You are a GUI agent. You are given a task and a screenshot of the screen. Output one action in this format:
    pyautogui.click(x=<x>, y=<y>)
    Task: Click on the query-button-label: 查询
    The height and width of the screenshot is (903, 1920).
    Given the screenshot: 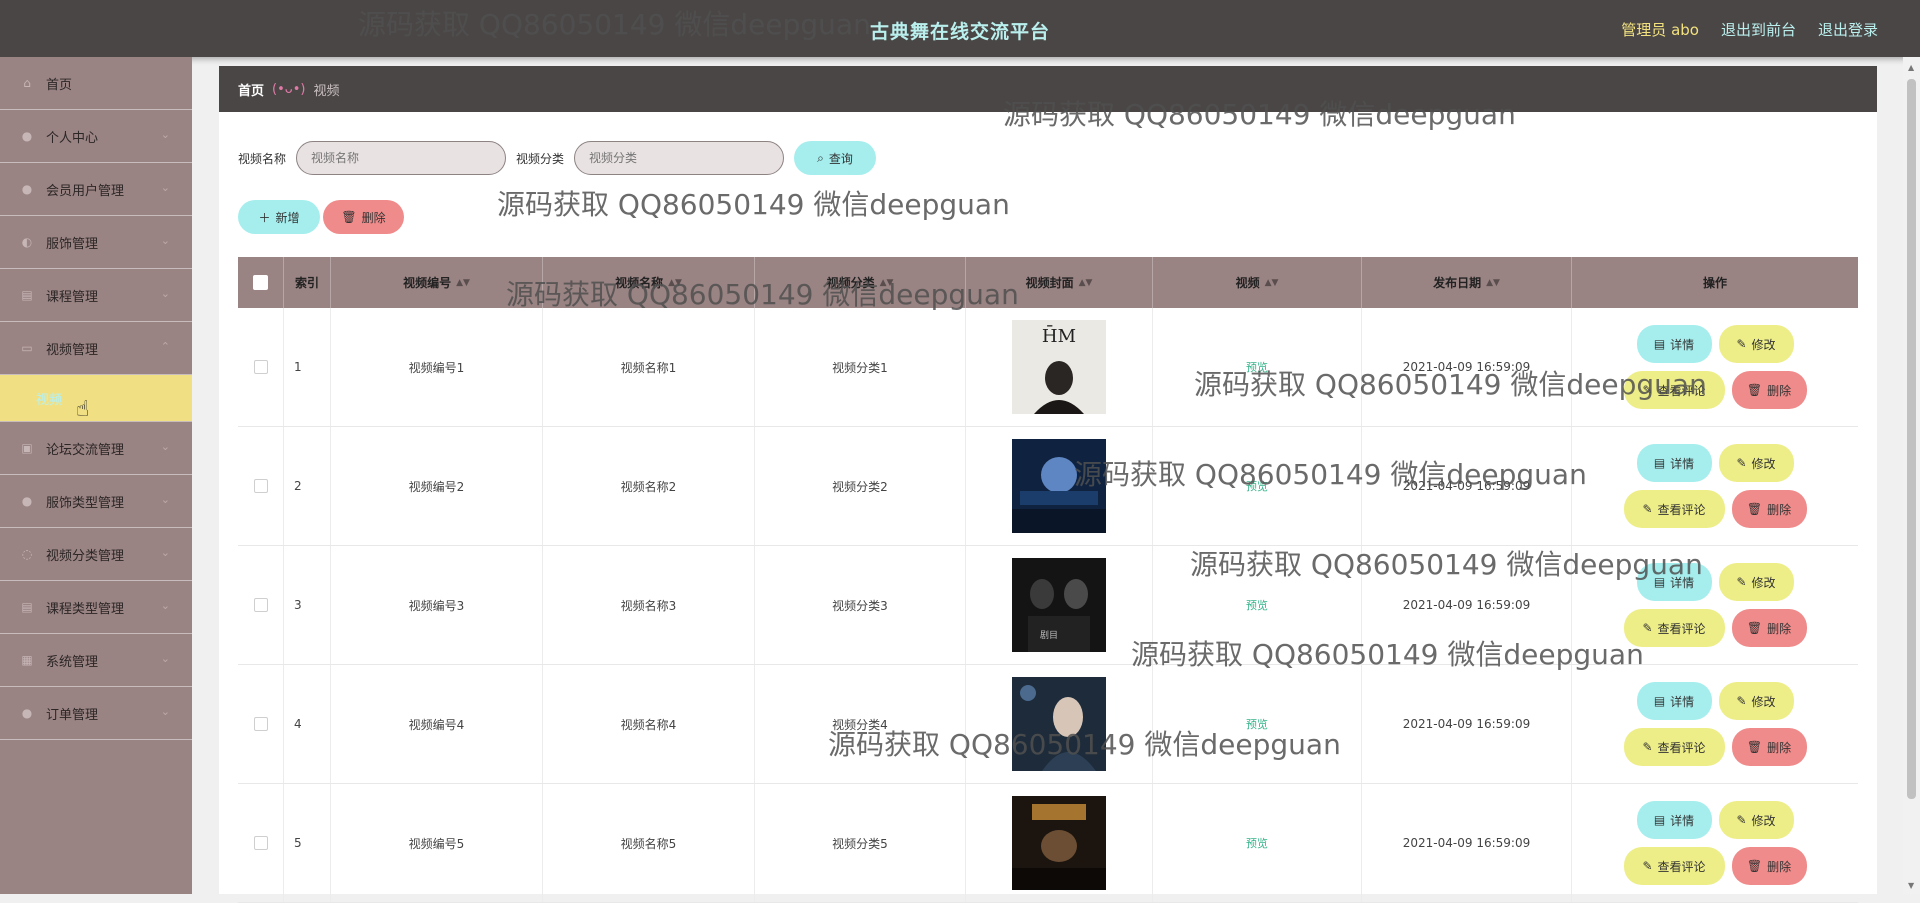 What is the action you would take?
    pyautogui.click(x=840, y=158)
    